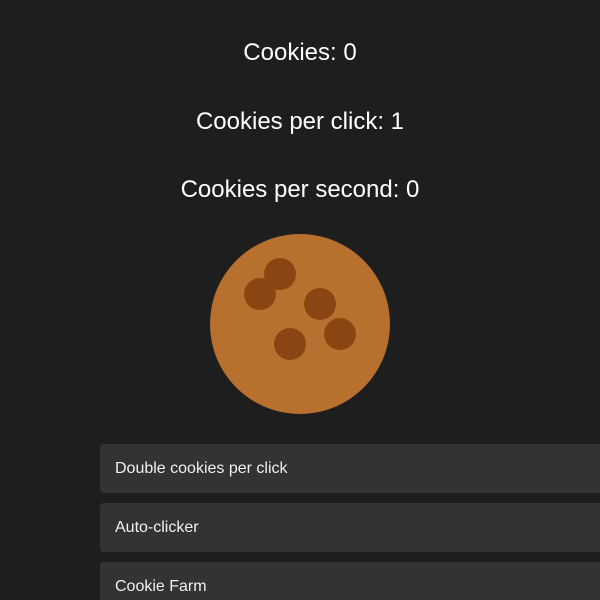  I want to click on cookie-count: Cookies: 0, so click(300, 52).